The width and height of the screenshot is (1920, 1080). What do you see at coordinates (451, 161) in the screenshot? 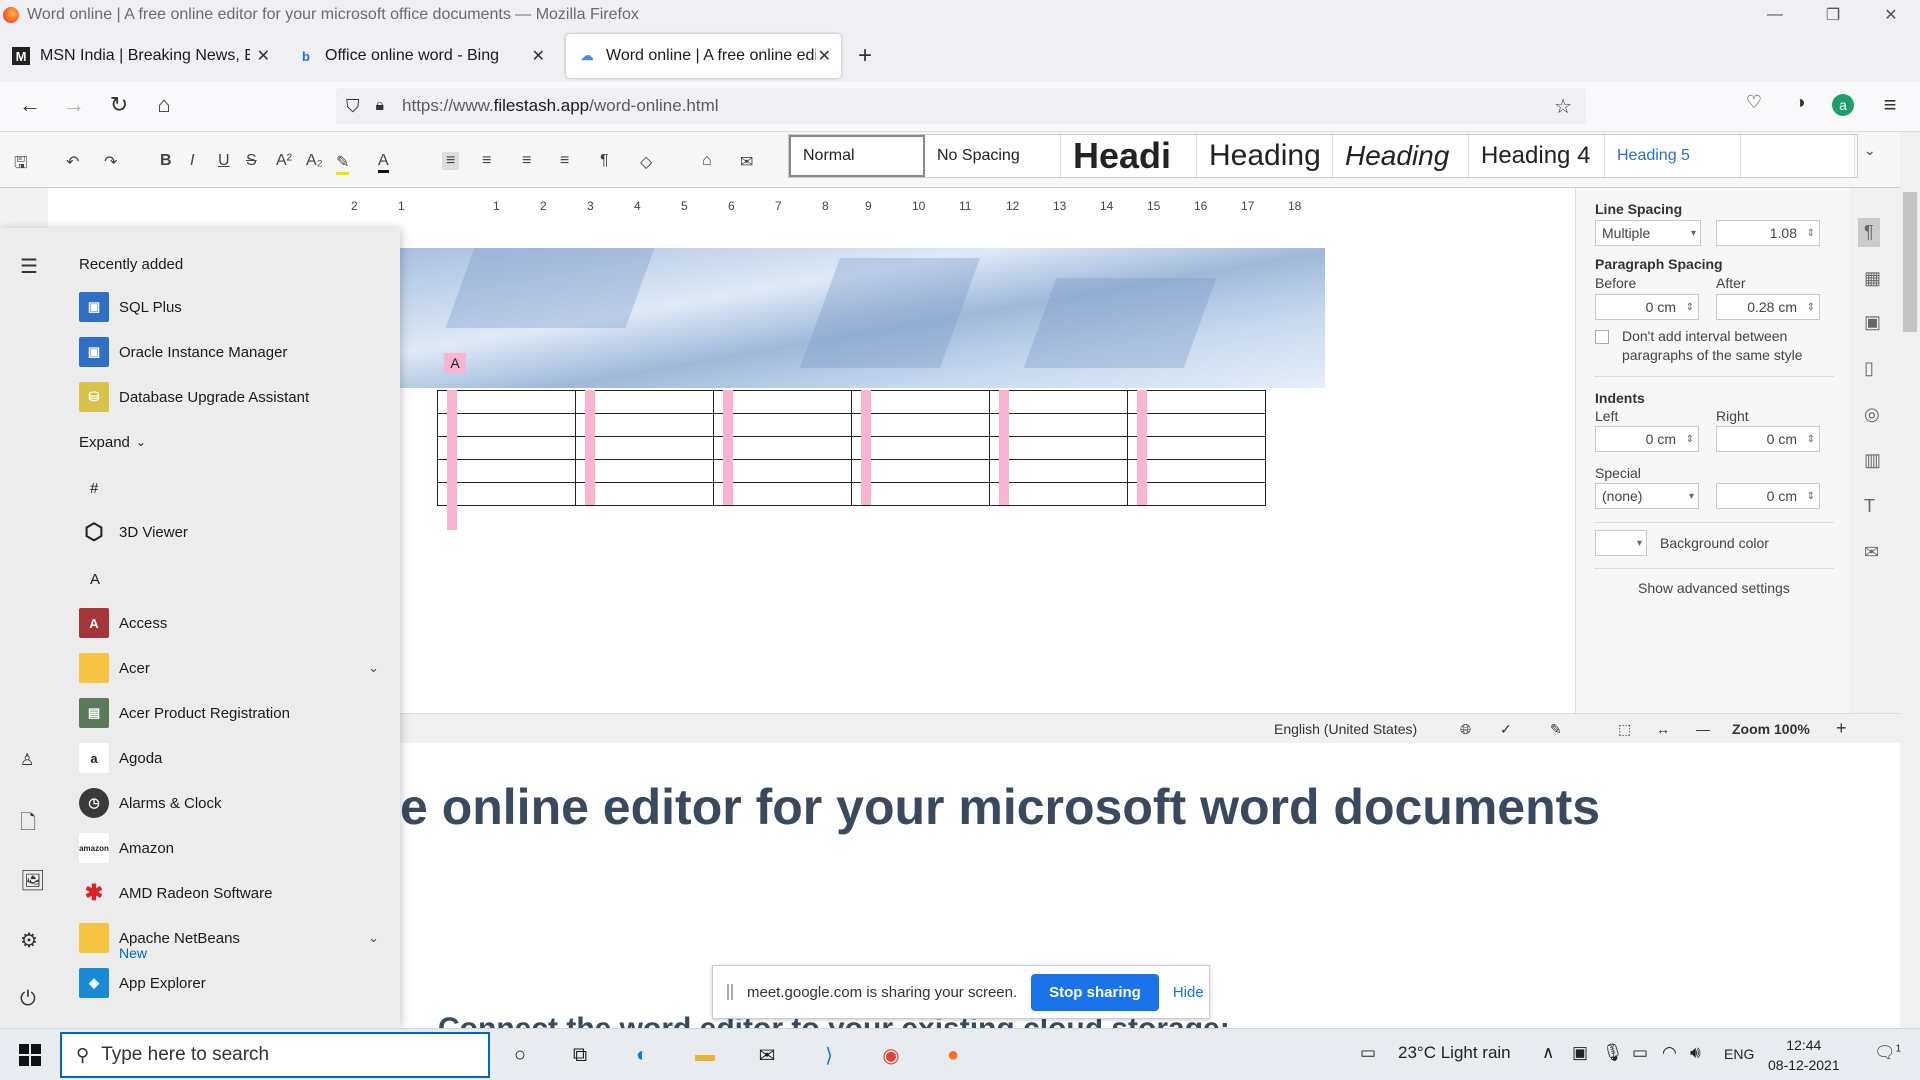
I see `align-left-icon: ≡` at bounding box center [451, 161].